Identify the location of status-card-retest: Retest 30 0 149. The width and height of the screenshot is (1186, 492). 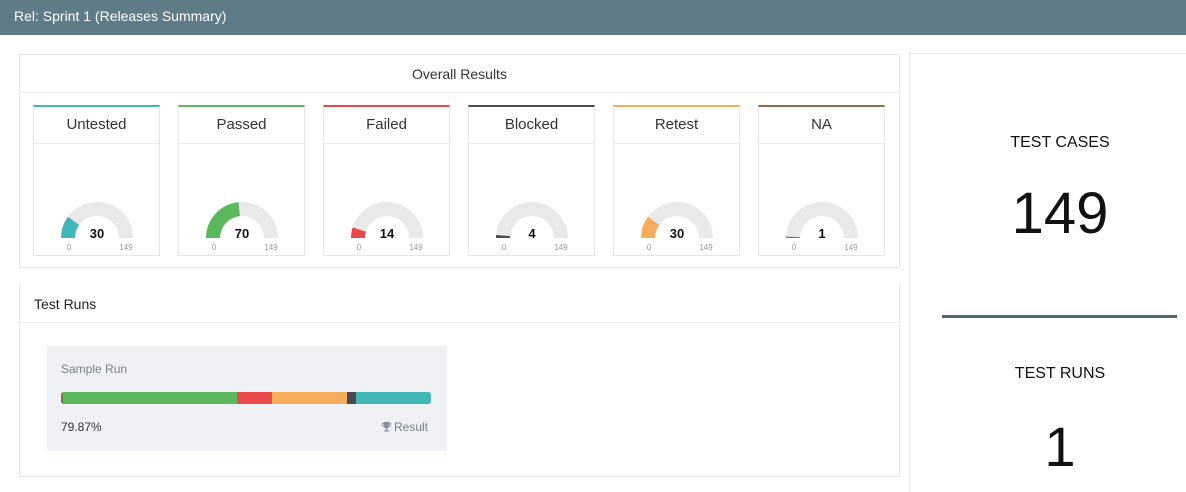
(676, 180).